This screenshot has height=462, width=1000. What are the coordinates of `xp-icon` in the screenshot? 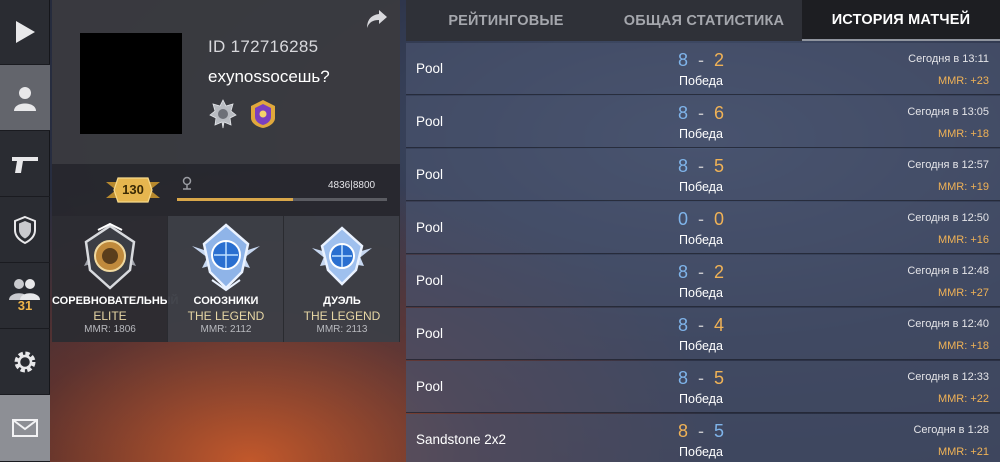 It's located at (187, 183).